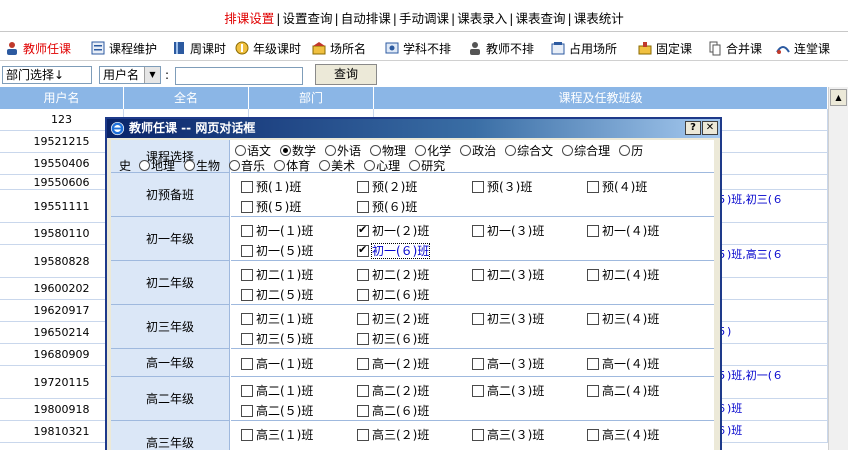 This screenshot has width=848, height=450. Describe the element at coordinates (308, 18) in the screenshot. I see `menu-item-2: 设置查询` at that location.